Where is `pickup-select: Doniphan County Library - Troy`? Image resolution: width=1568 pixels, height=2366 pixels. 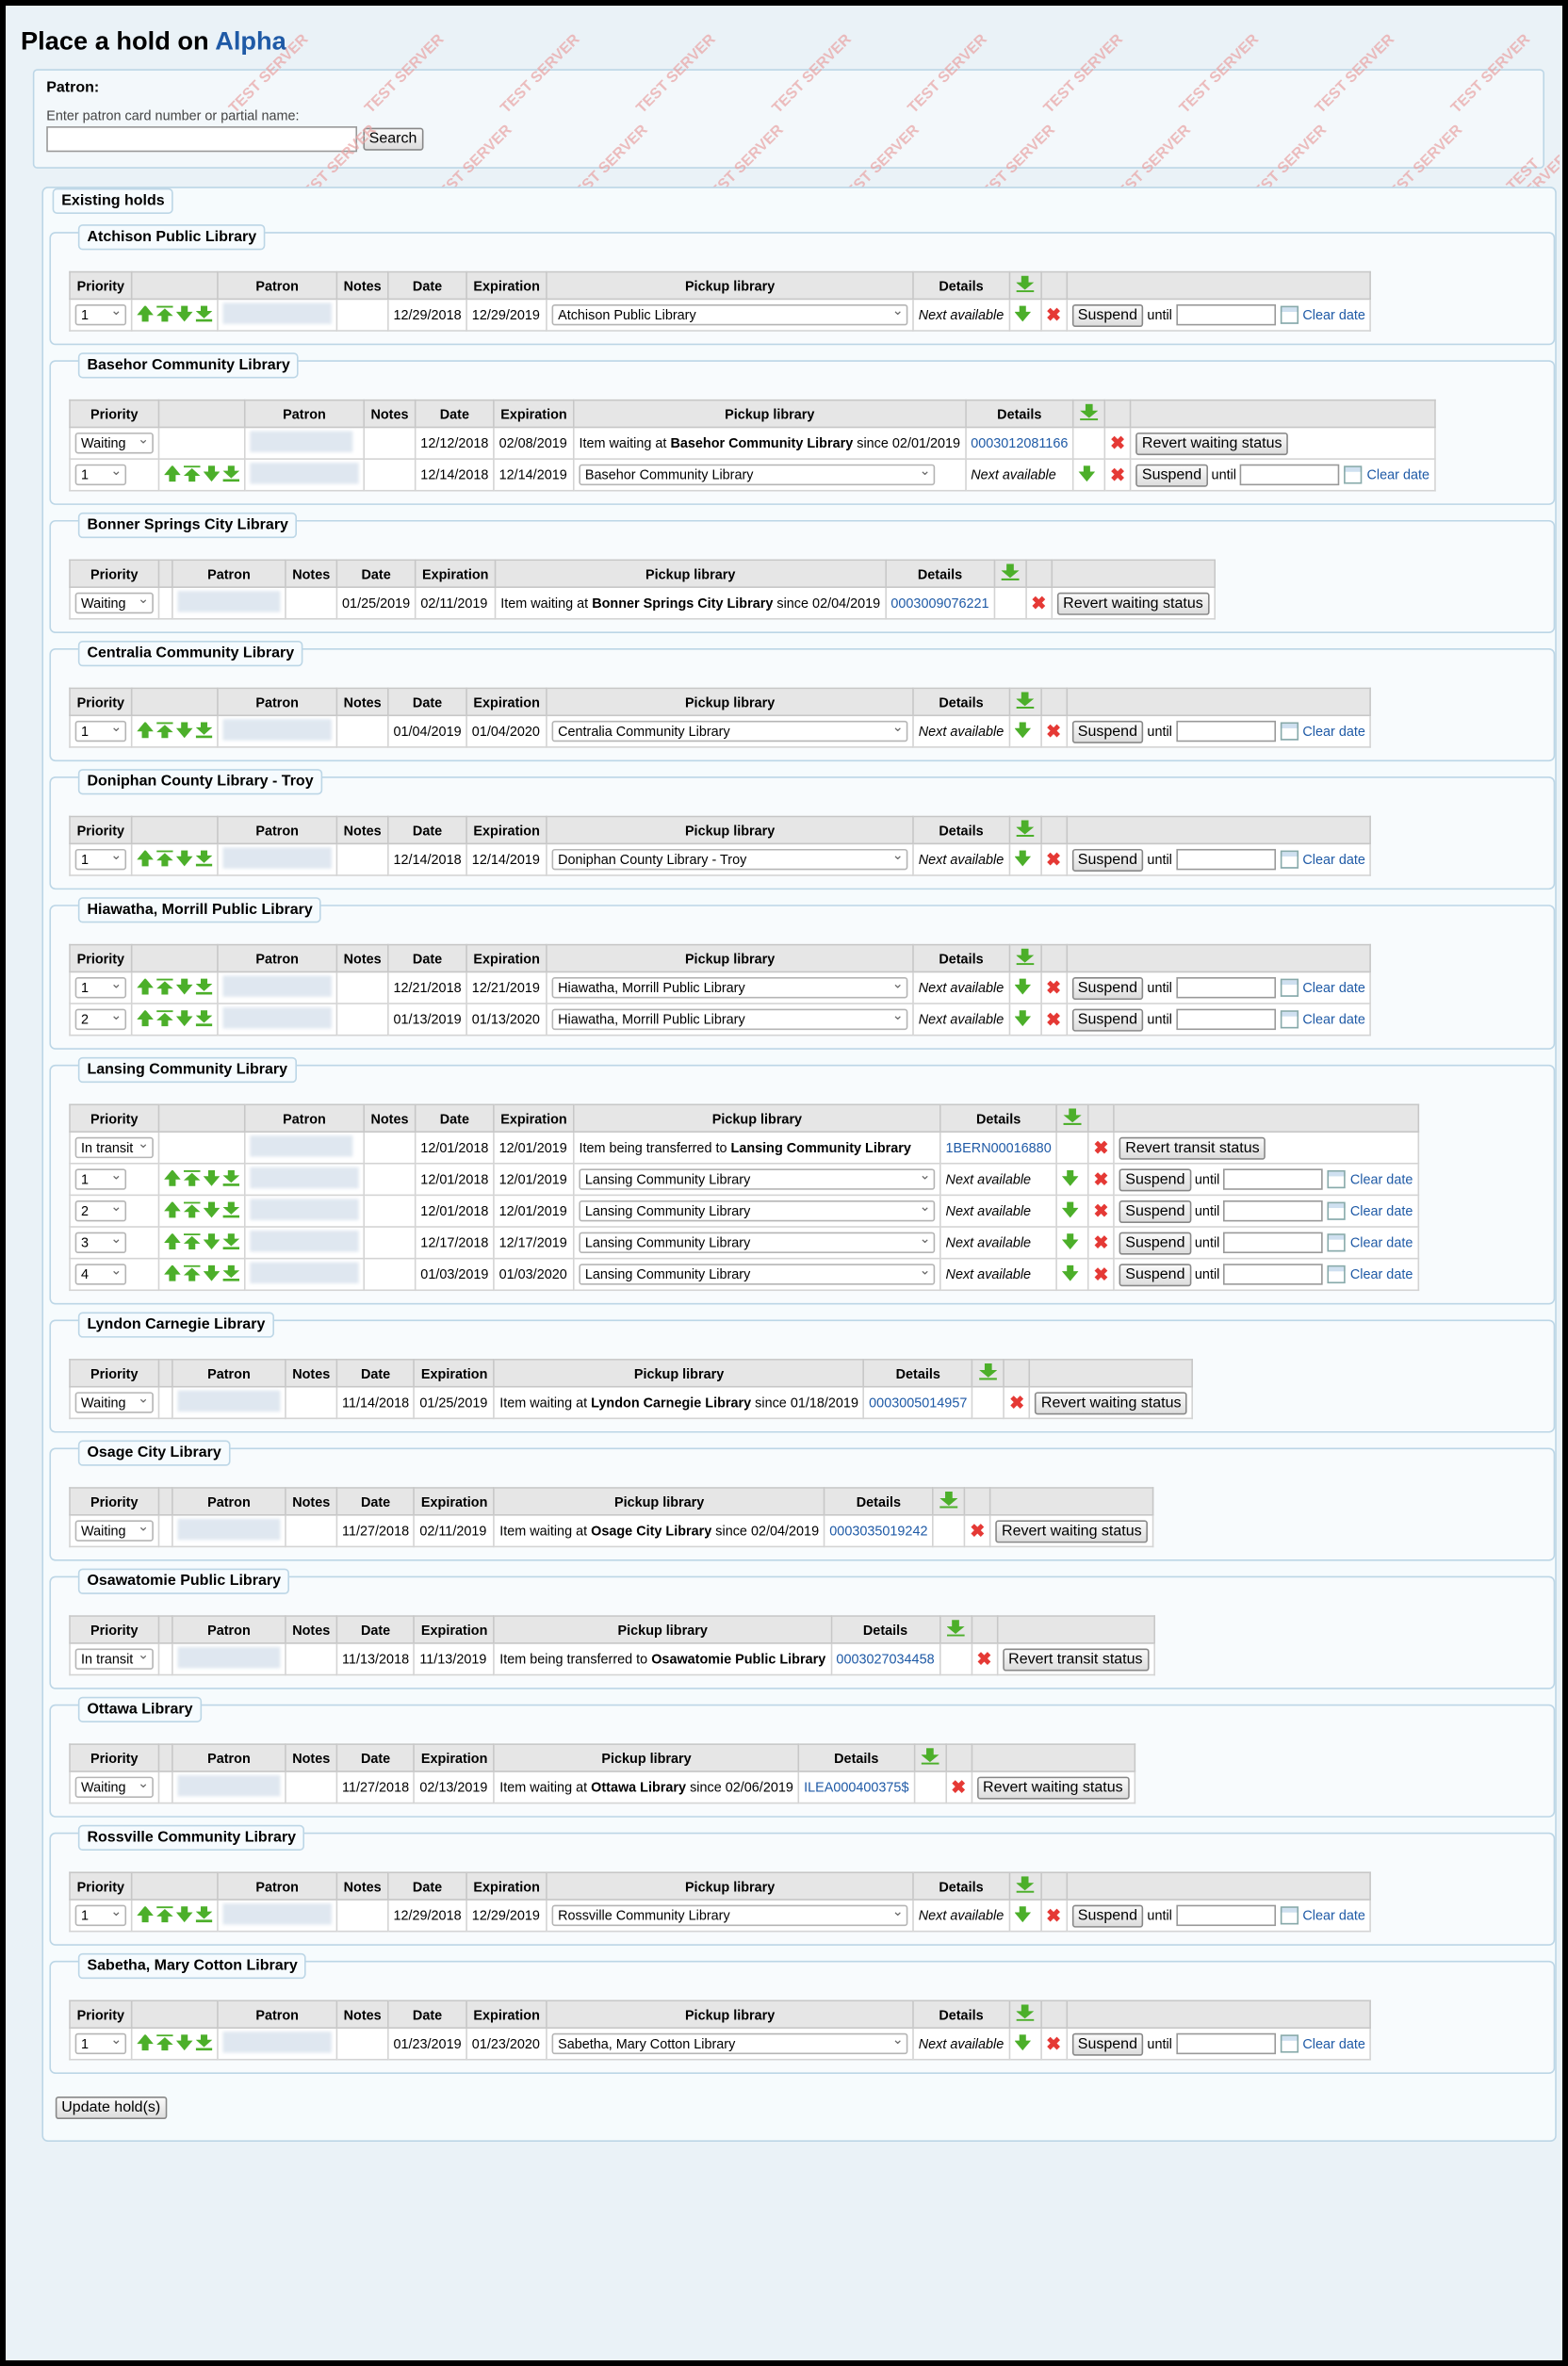
pickup-select: Doniphan County Library - Troy is located at coordinates (730, 859).